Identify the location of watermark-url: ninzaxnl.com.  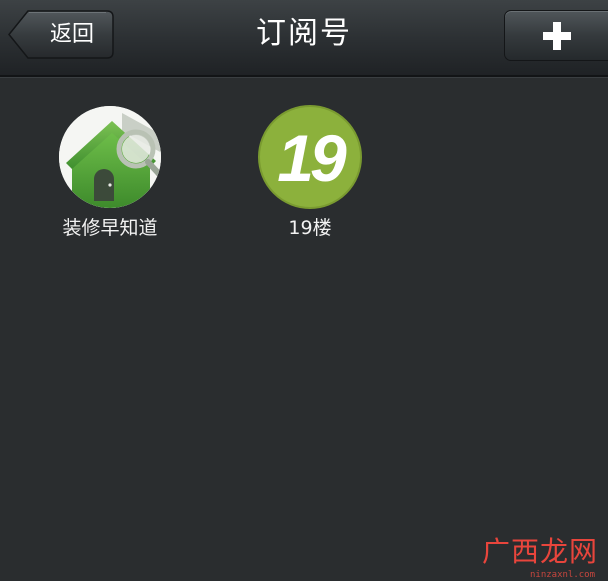
(563, 575).